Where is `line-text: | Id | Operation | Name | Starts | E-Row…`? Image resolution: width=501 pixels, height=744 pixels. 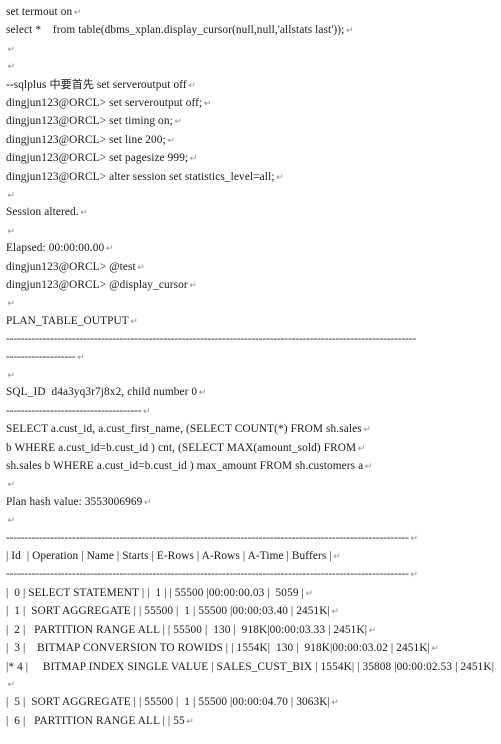
line-text: | Id | Operation | Name | Starts | E-Row… is located at coordinates (169, 556).